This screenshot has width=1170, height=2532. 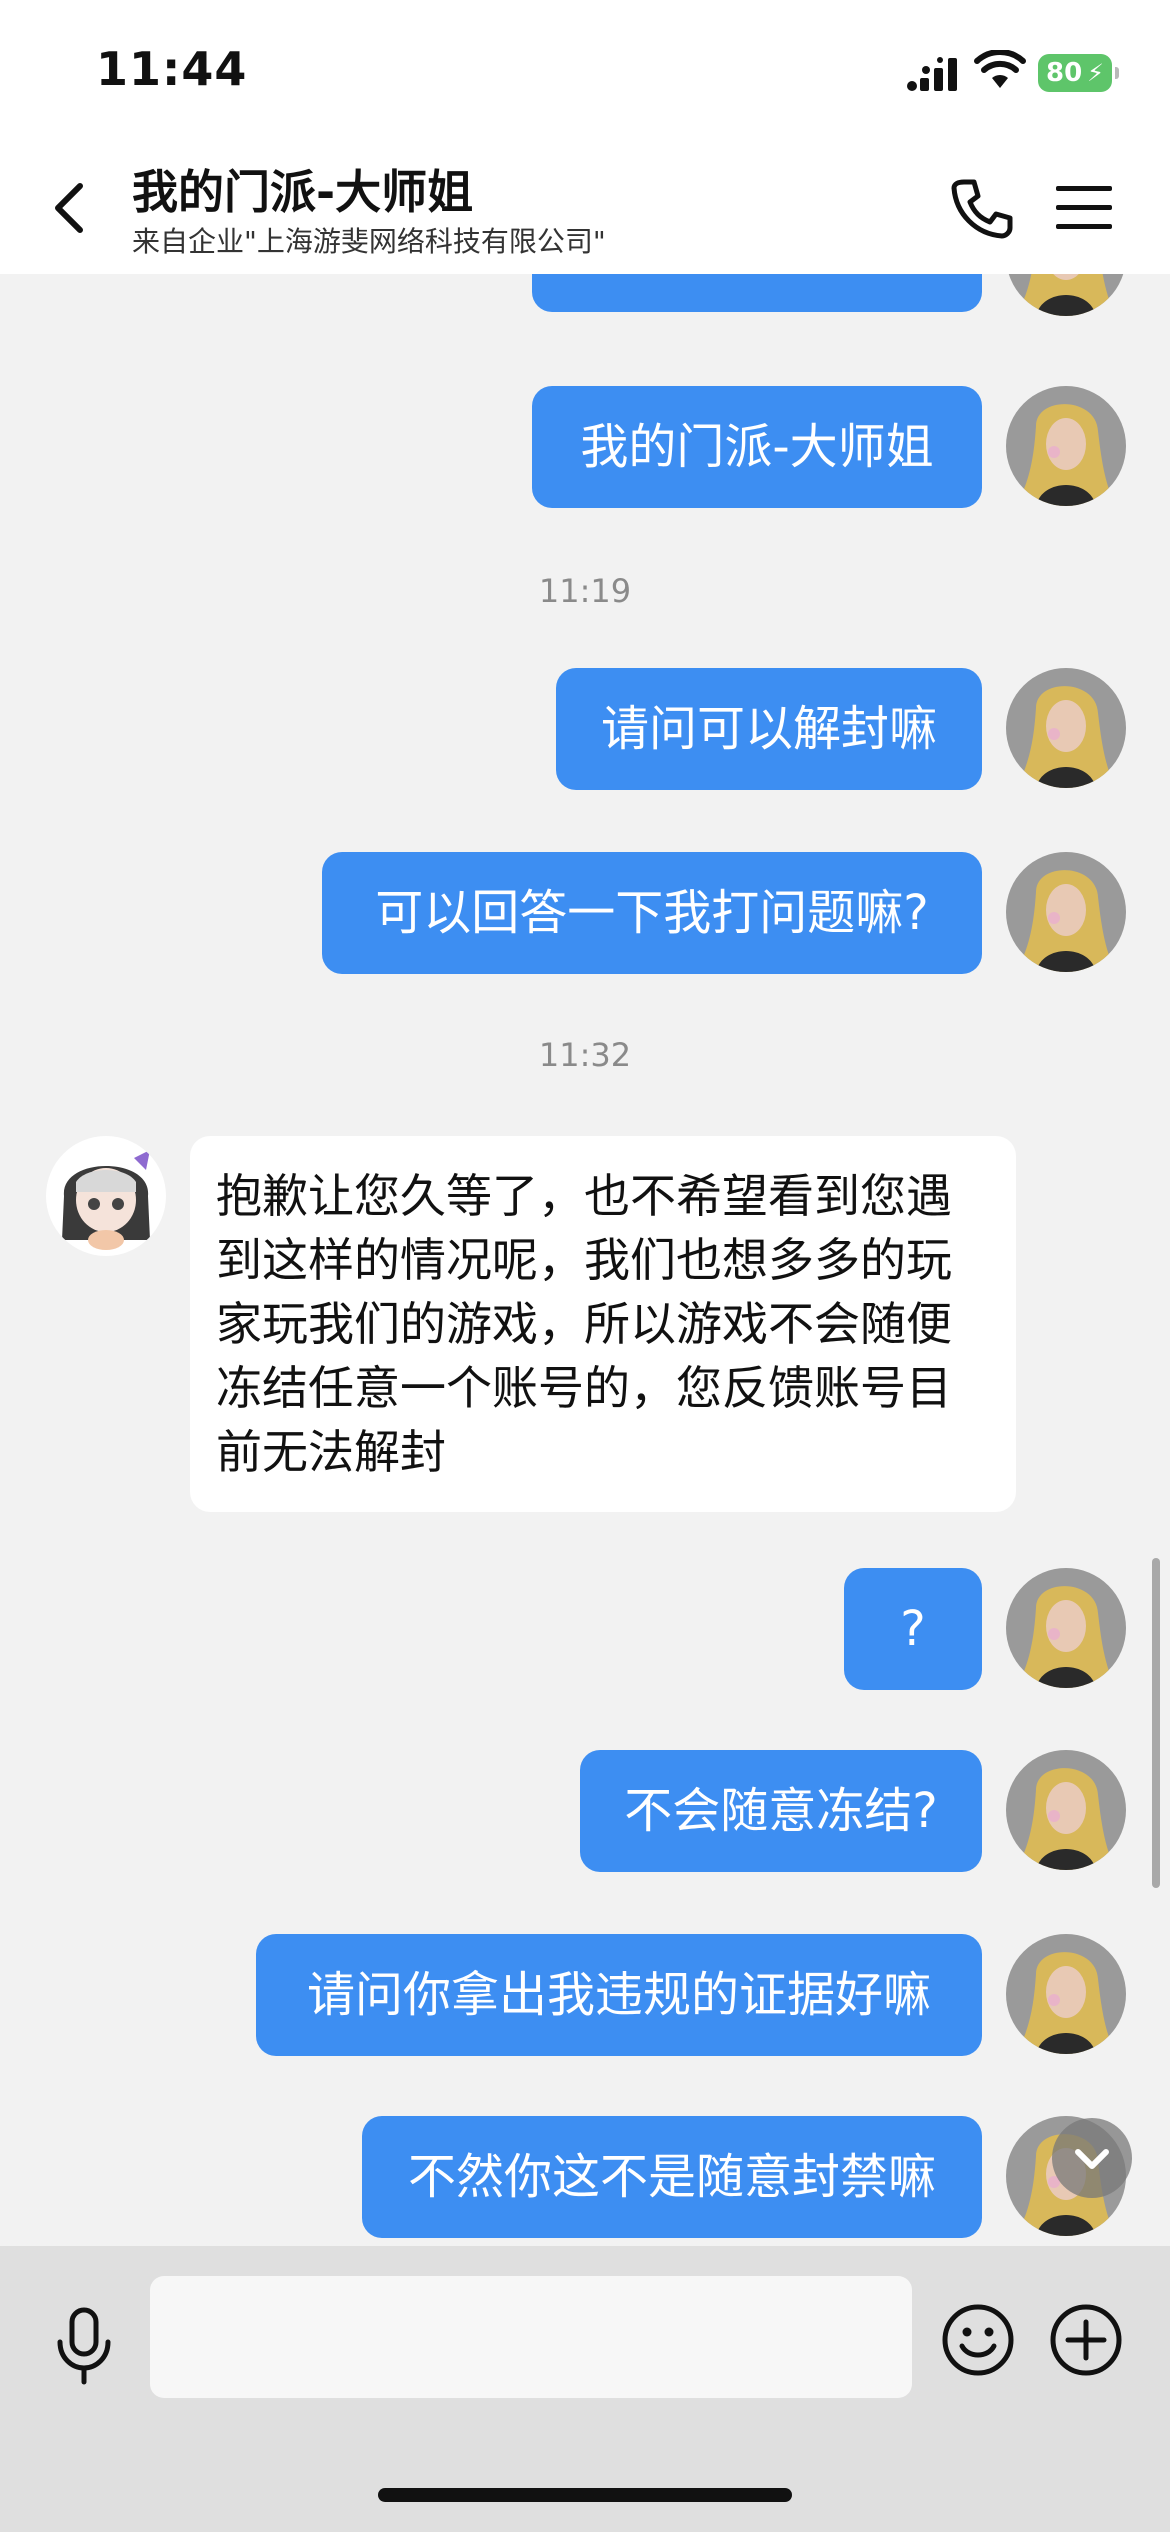 I want to click on phone-icon, so click(x=982, y=208).